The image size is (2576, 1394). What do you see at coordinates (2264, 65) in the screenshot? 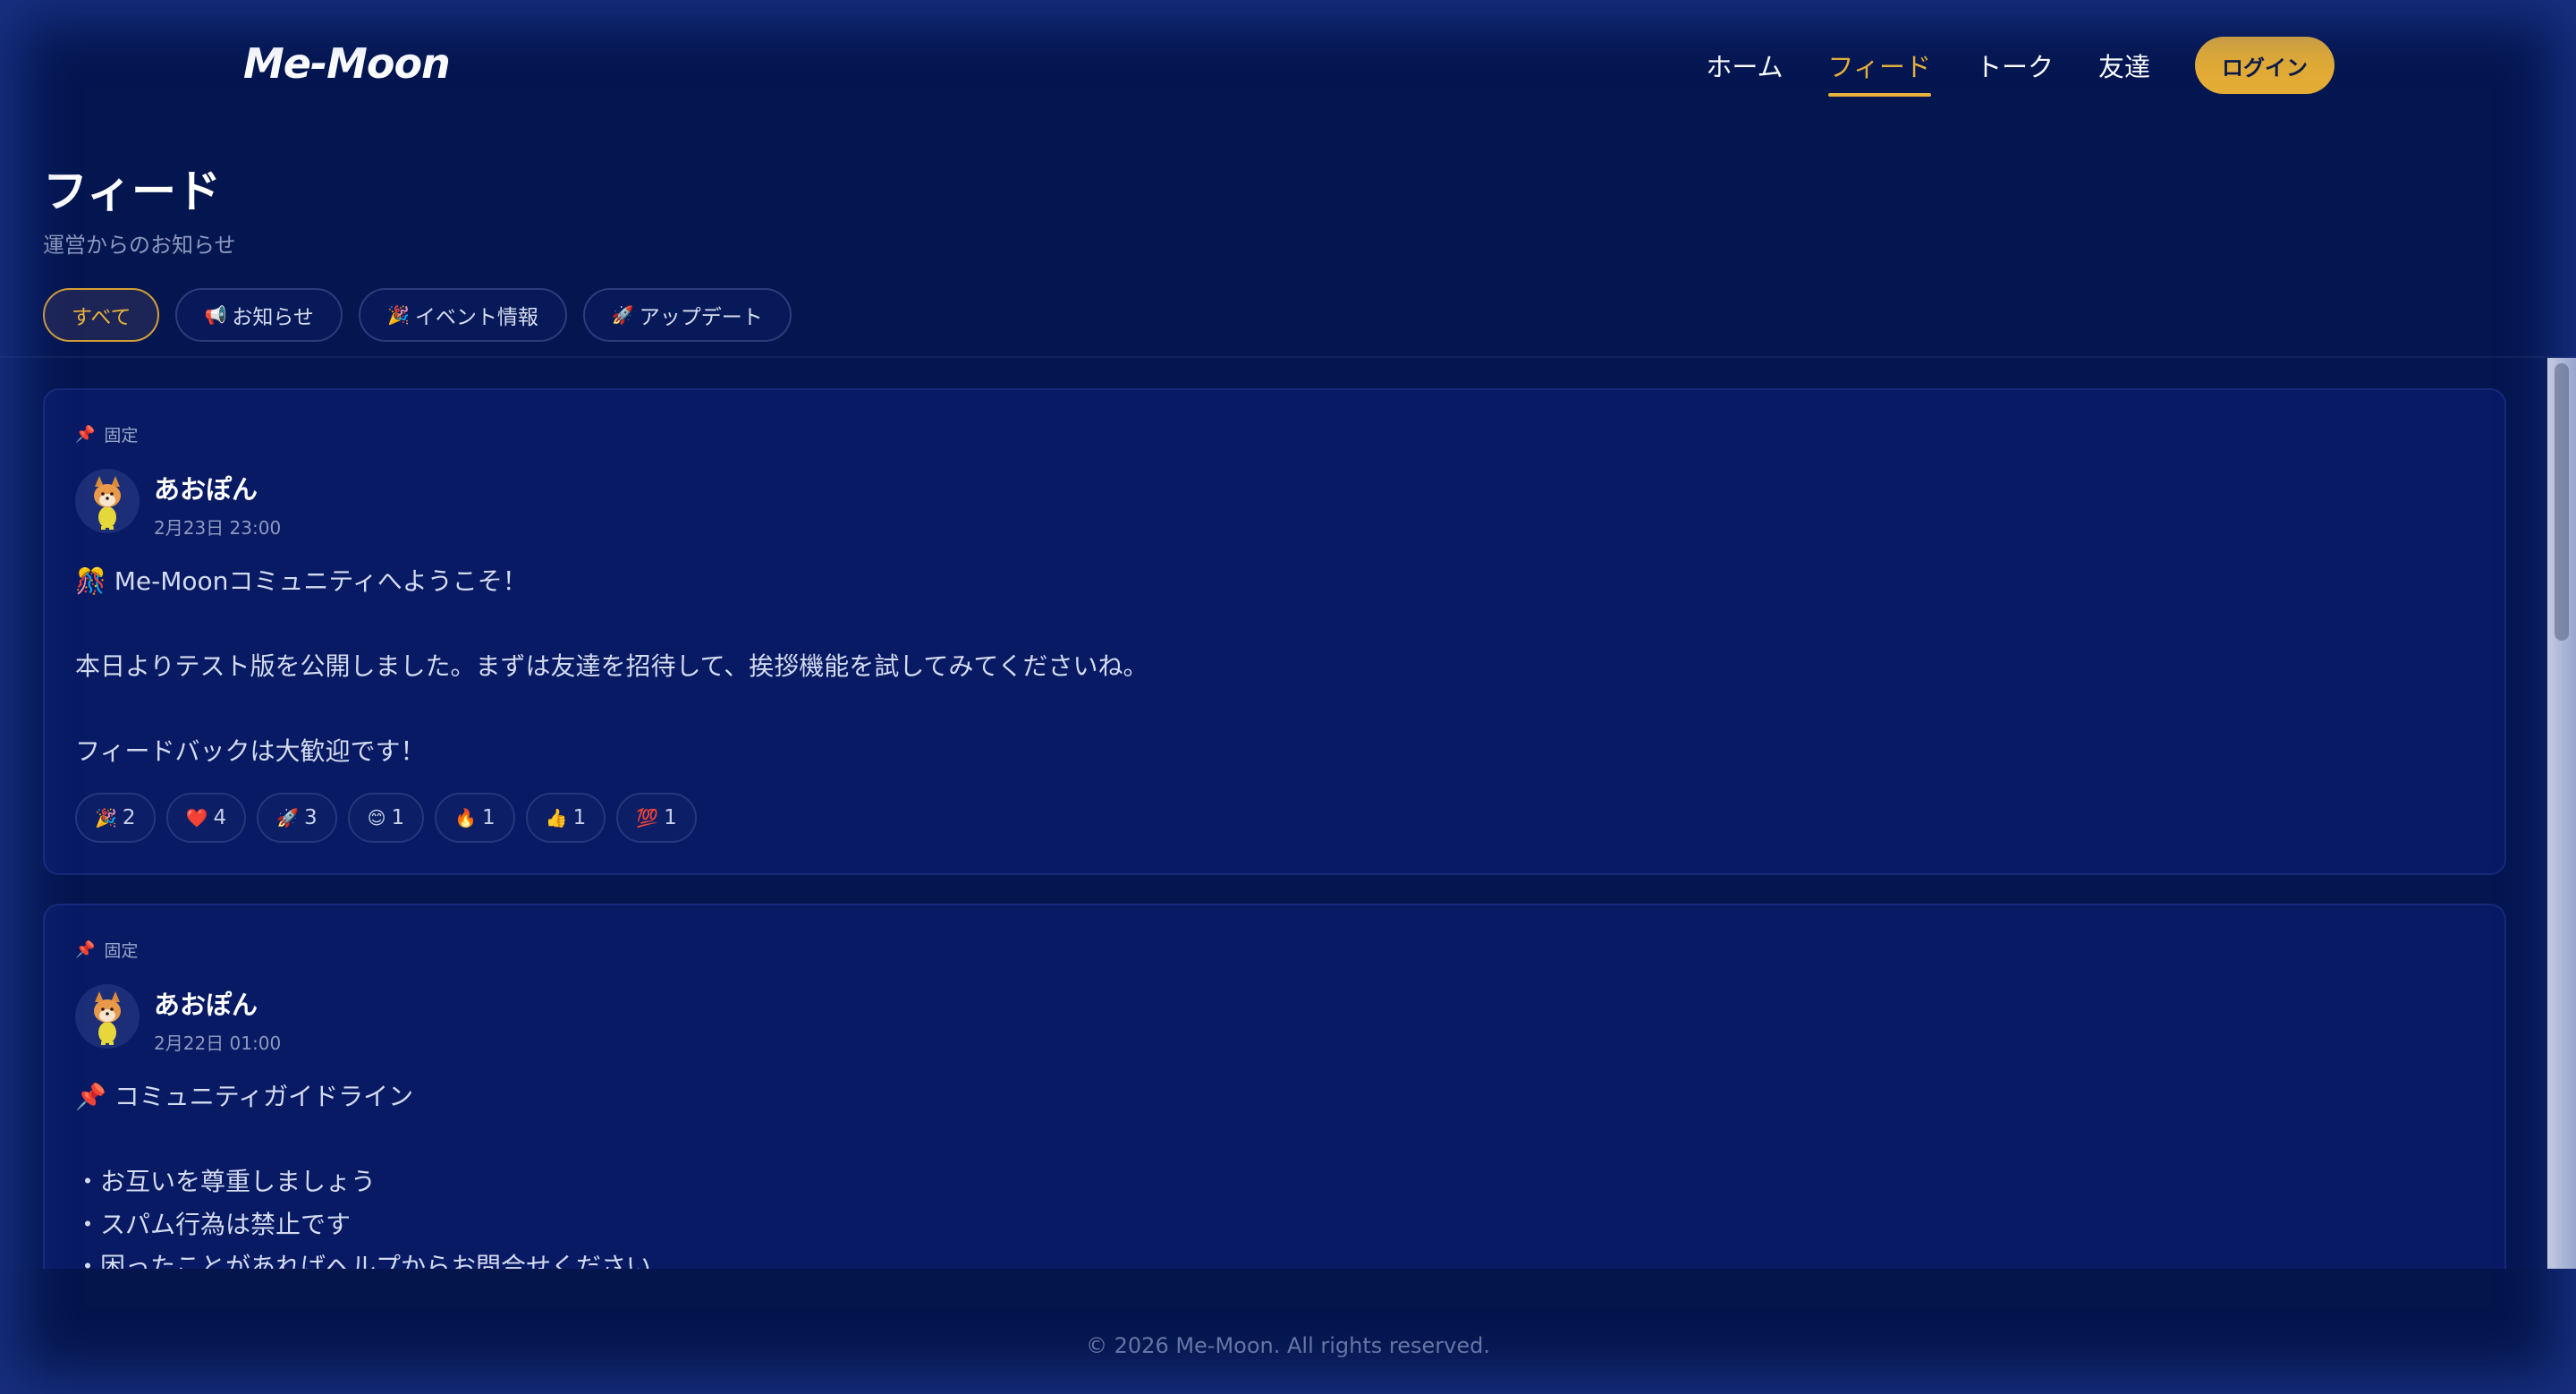
I see `login-button: ログイン` at bounding box center [2264, 65].